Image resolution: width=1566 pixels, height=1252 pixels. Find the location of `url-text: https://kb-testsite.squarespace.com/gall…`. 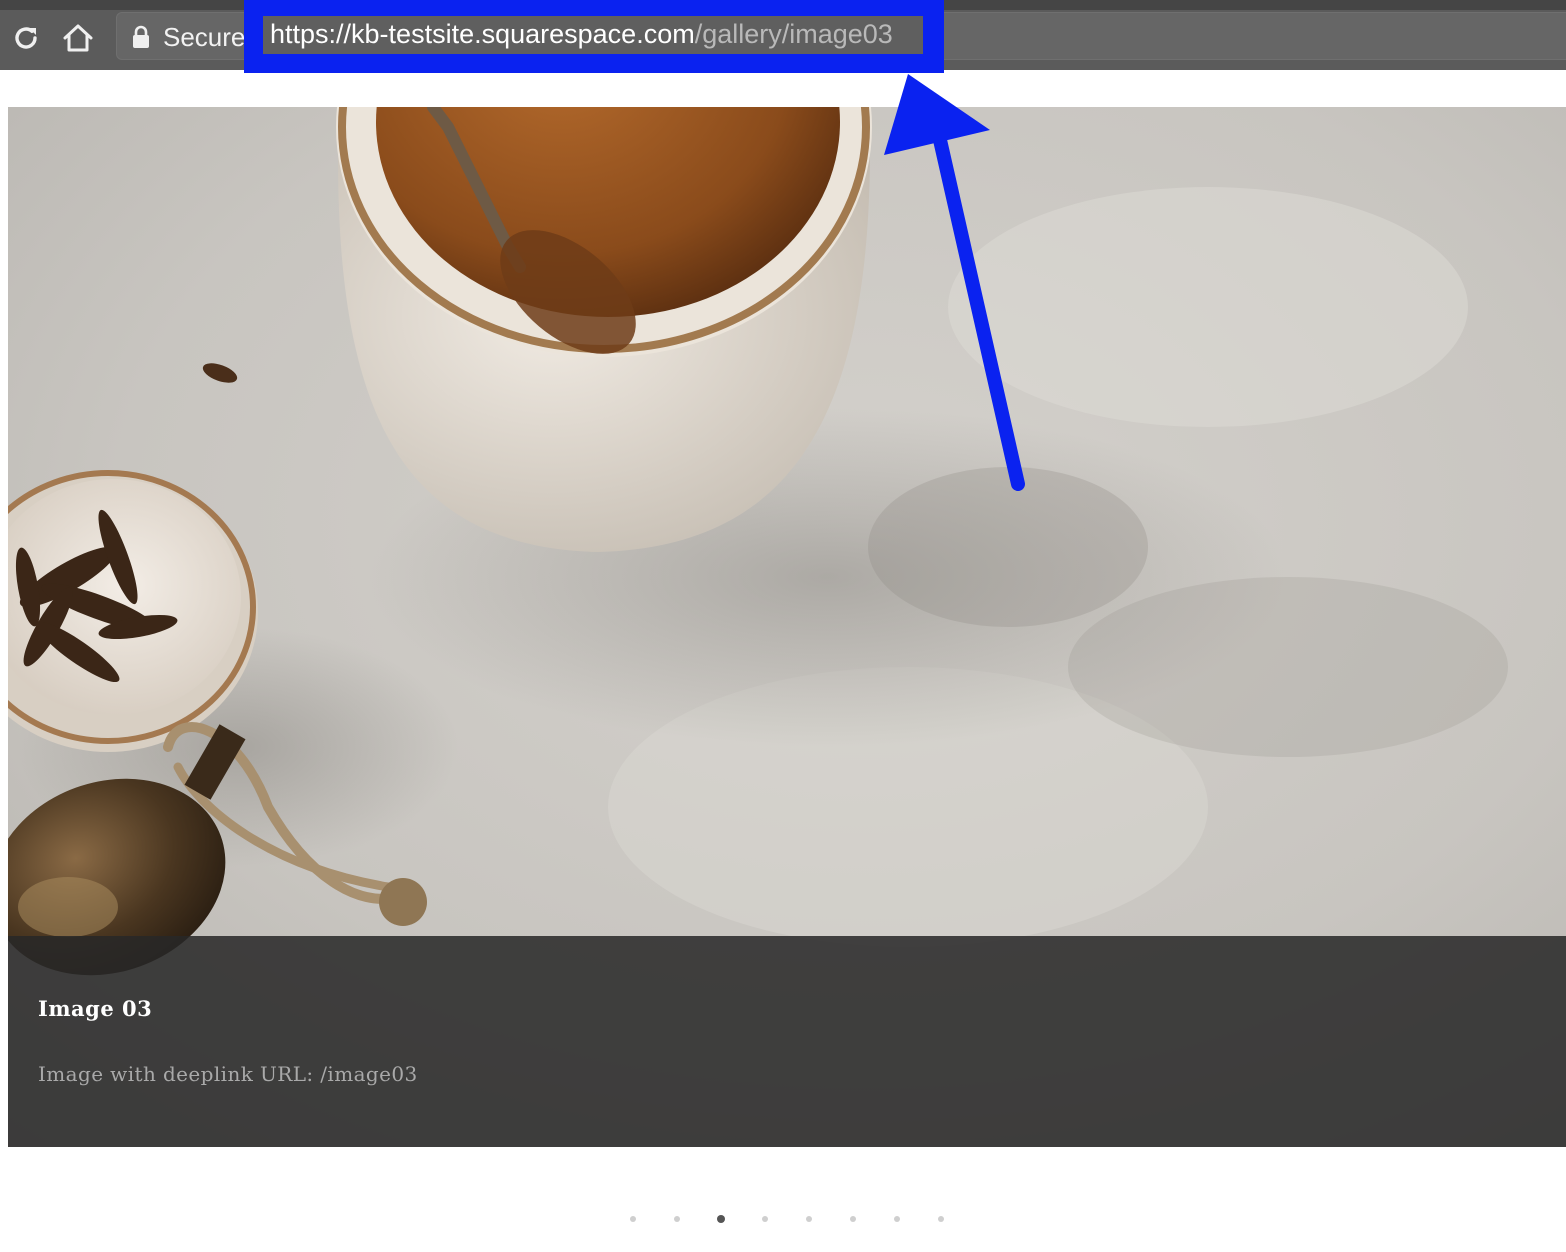

url-text: https://kb-testsite.squarespace.com/gall… is located at coordinates (581, 34).